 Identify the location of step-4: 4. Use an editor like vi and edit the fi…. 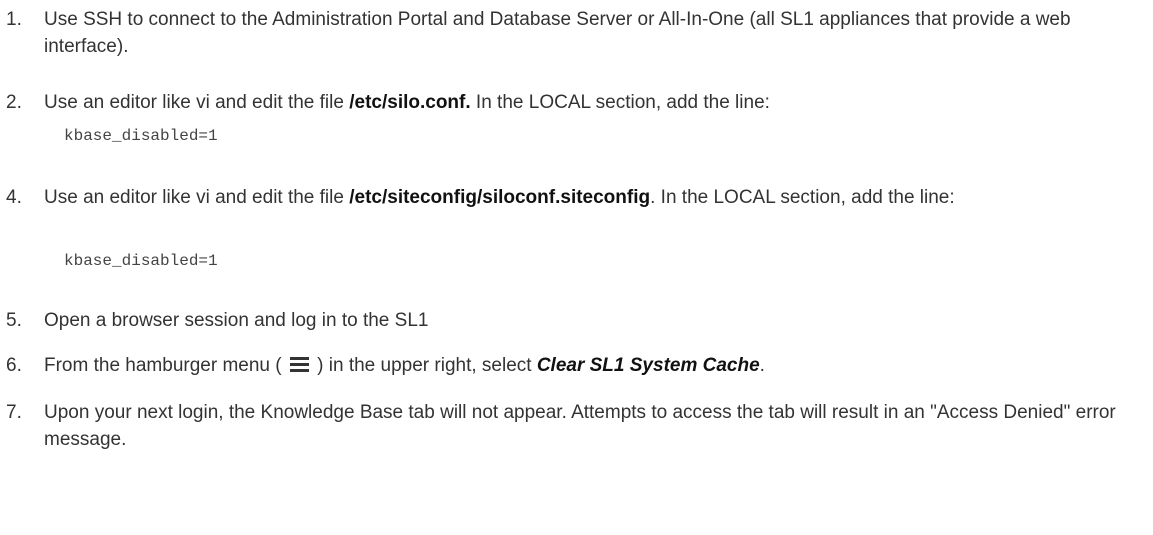
(560, 197).